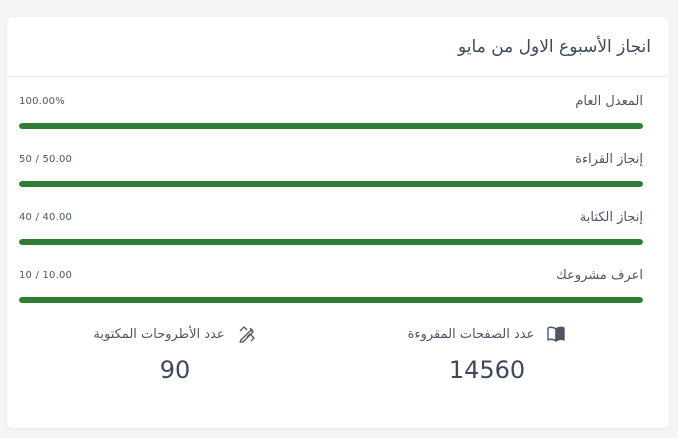  Describe the element at coordinates (46, 159) in the screenshot. I see `metric-value: 50 / 50.00` at that location.